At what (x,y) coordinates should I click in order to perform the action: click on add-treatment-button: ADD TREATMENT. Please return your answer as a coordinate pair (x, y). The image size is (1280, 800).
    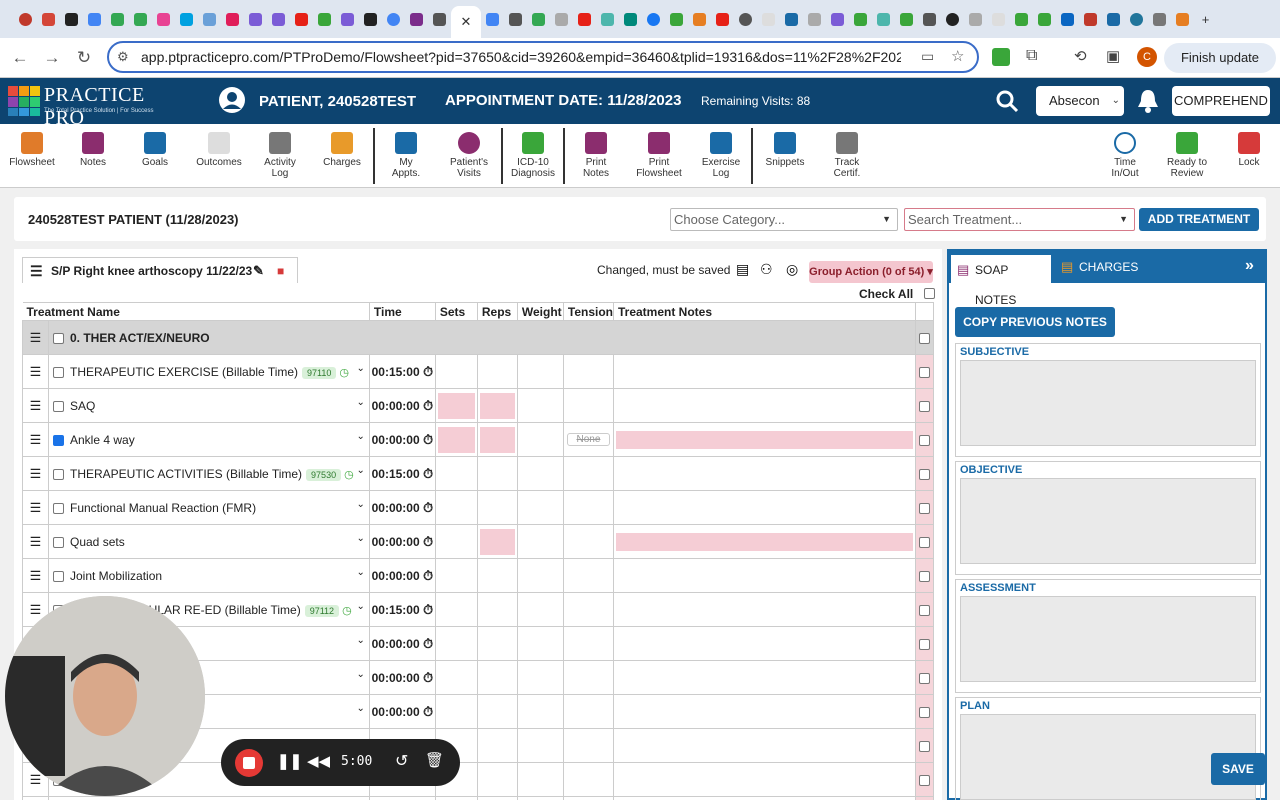
    Looking at the image, I should click on (1199, 219).